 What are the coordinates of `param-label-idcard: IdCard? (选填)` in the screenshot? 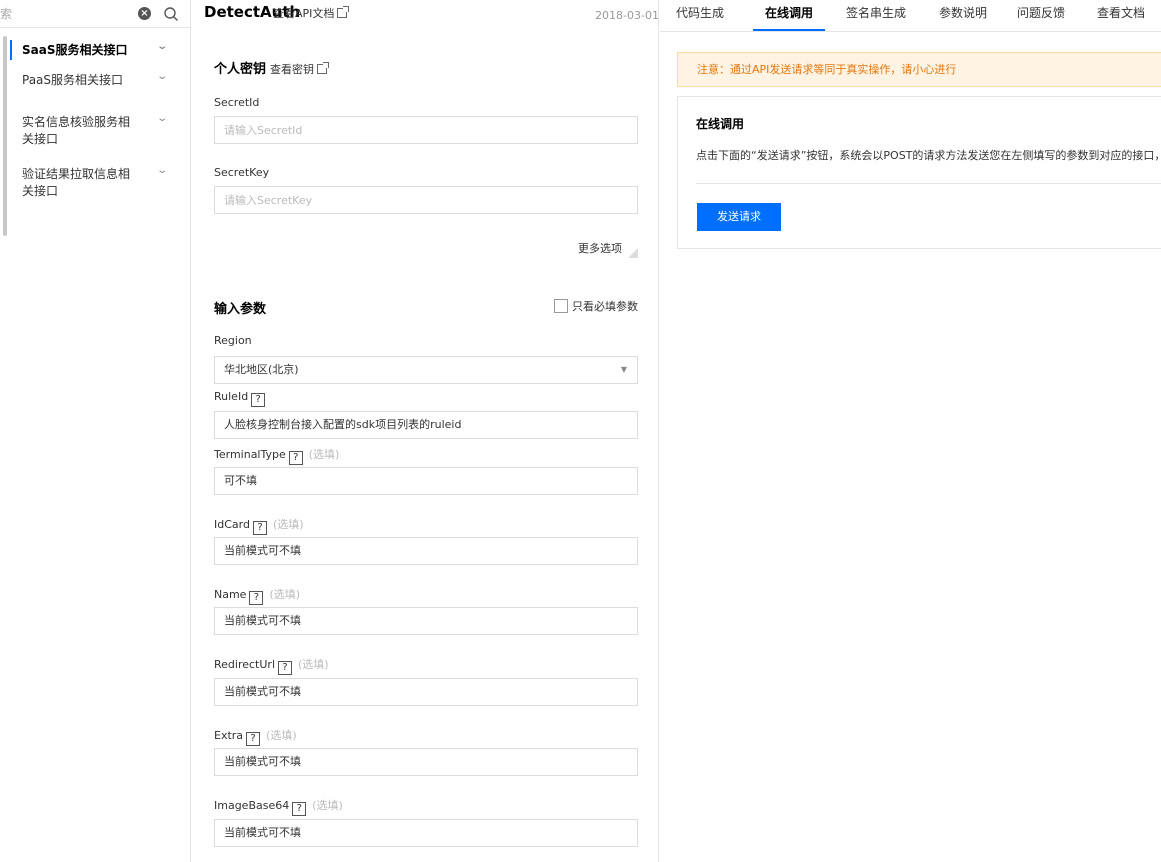 It's located at (259, 525).